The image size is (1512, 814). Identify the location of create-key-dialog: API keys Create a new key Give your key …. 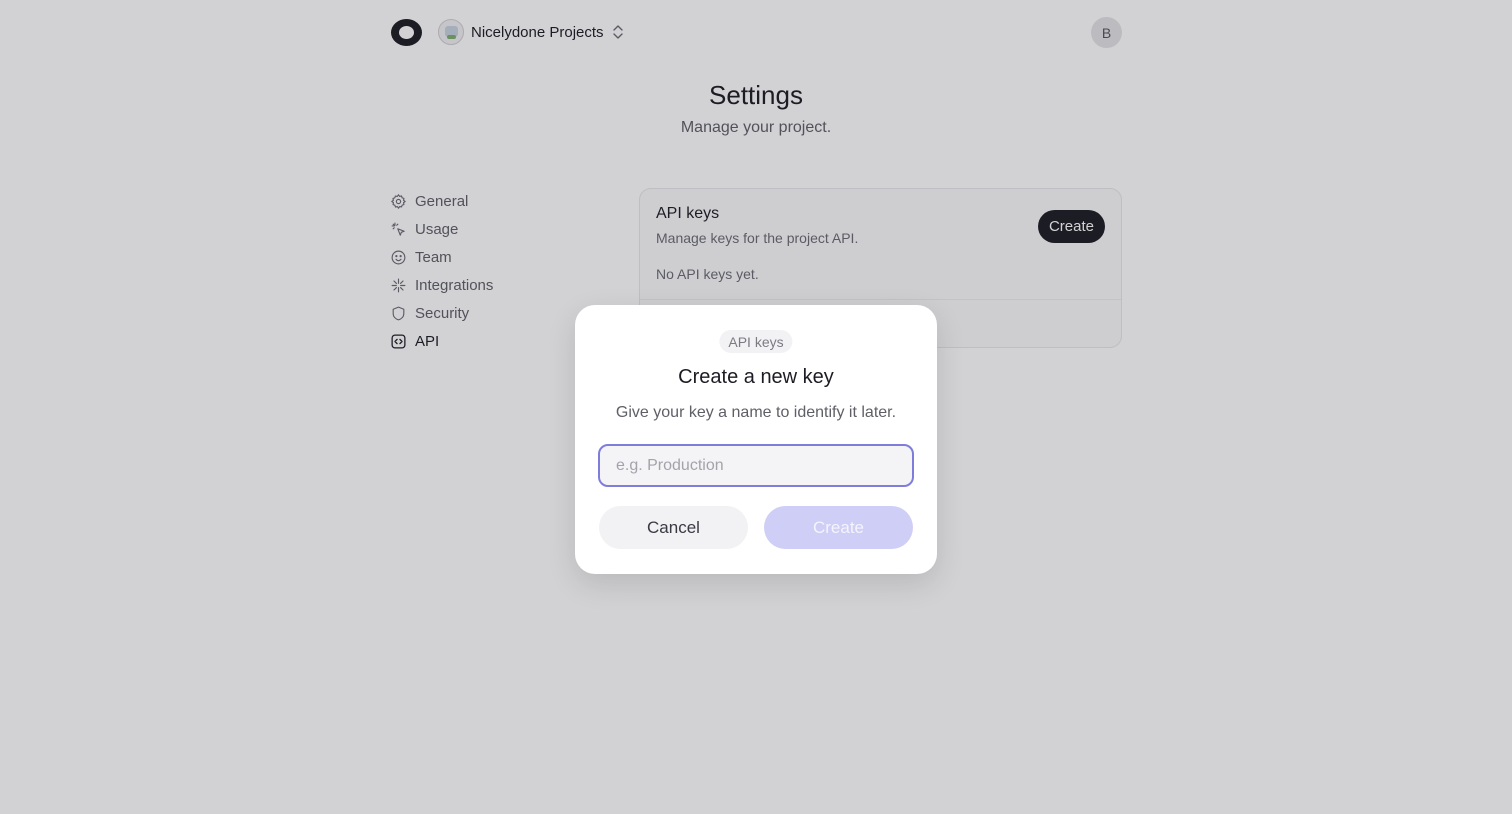
(756, 439).